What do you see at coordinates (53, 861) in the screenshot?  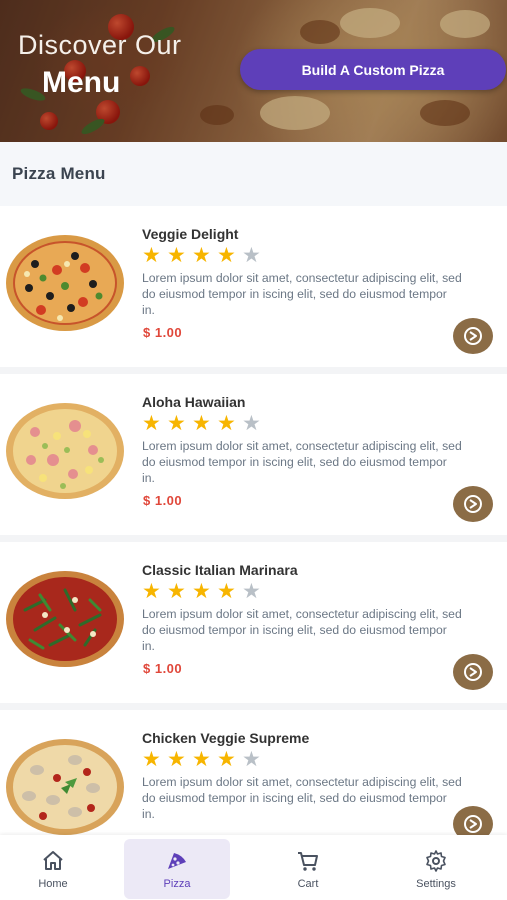 I see `home-icon` at bounding box center [53, 861].